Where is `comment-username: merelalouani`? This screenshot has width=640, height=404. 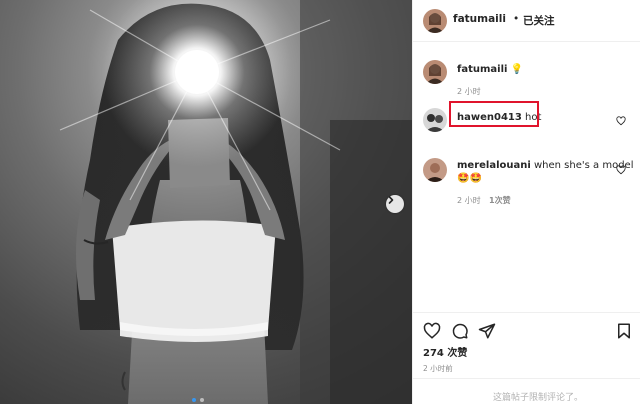 comment-username: merelalouani is located at coordinates (494, 165).